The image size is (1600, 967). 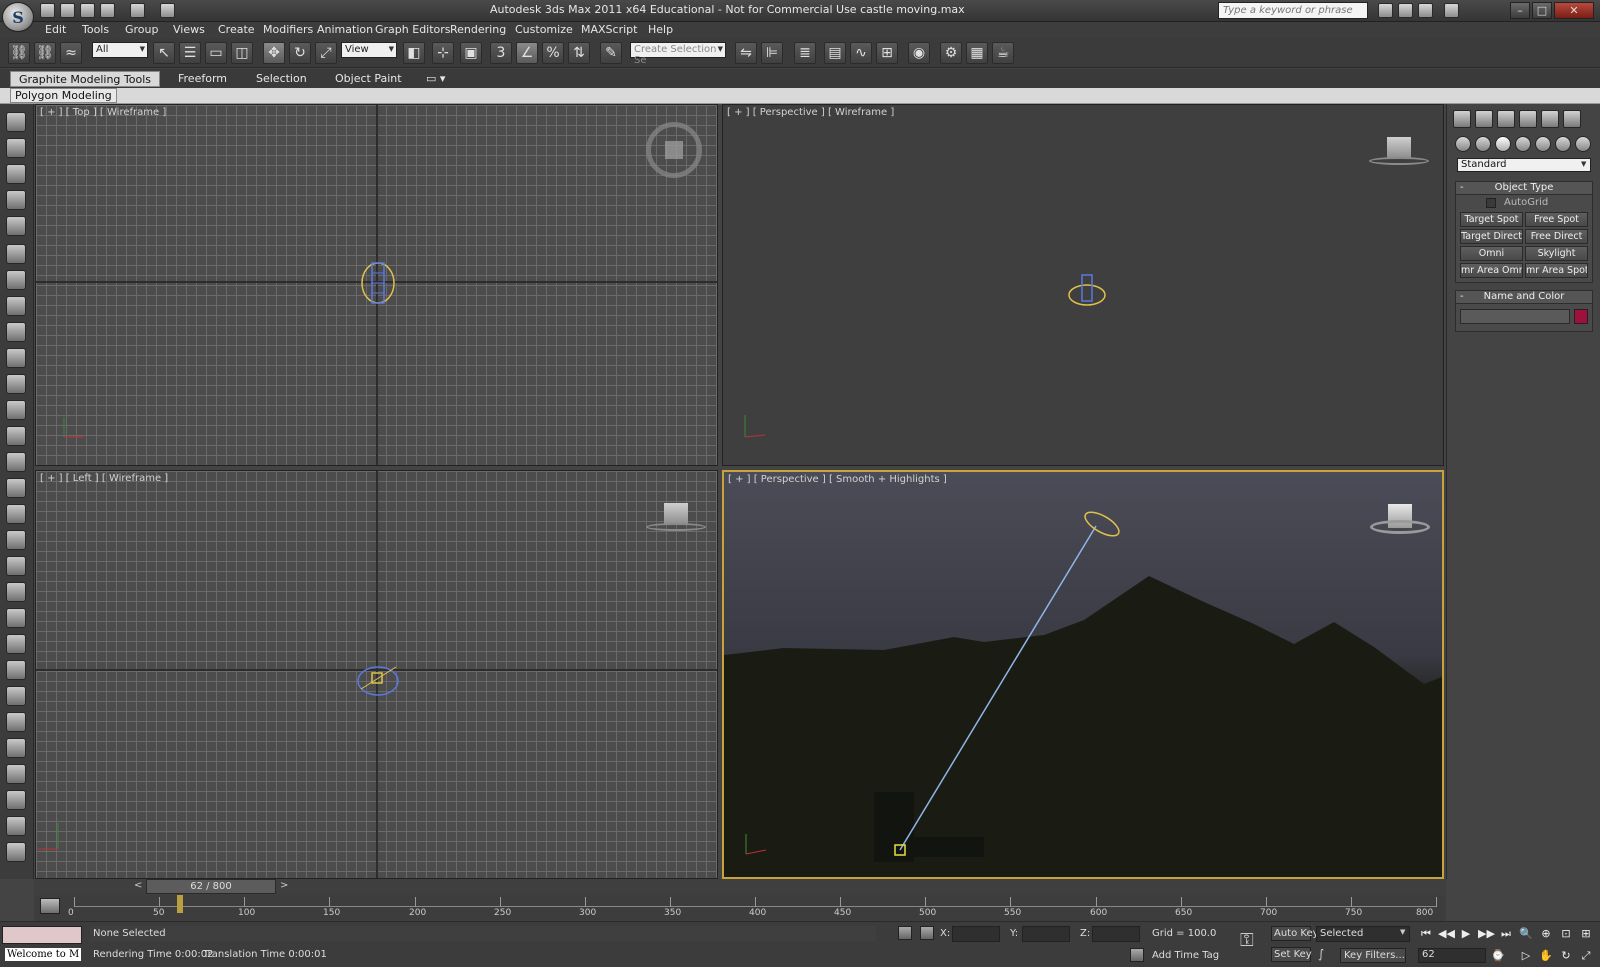 What do you see at coordinates (1550, 119) in the screenshot?
I see `display-tab-icon` at bounding box center [1550, 119].